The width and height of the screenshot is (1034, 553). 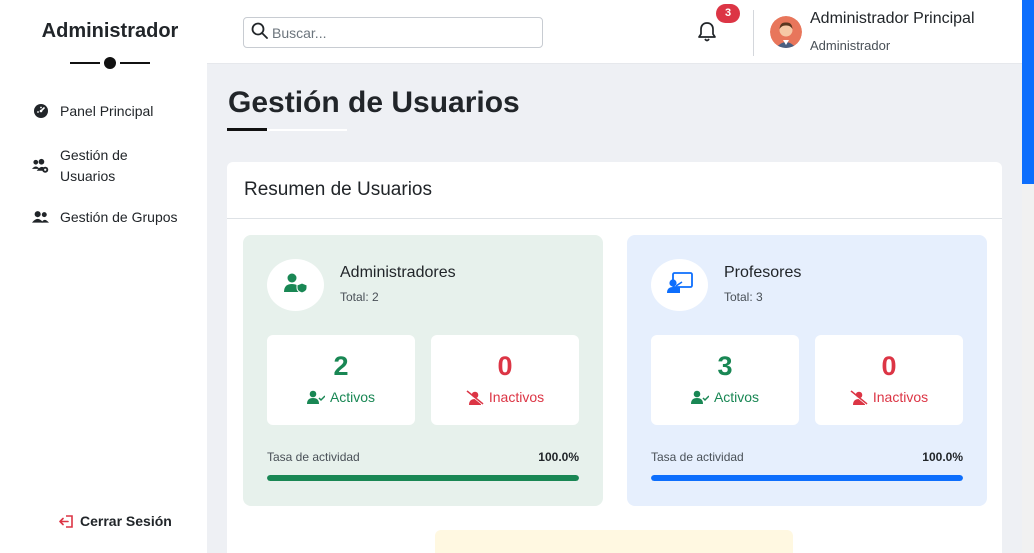 I want to click on page-scrollbar, so click(x=1028, y=276).